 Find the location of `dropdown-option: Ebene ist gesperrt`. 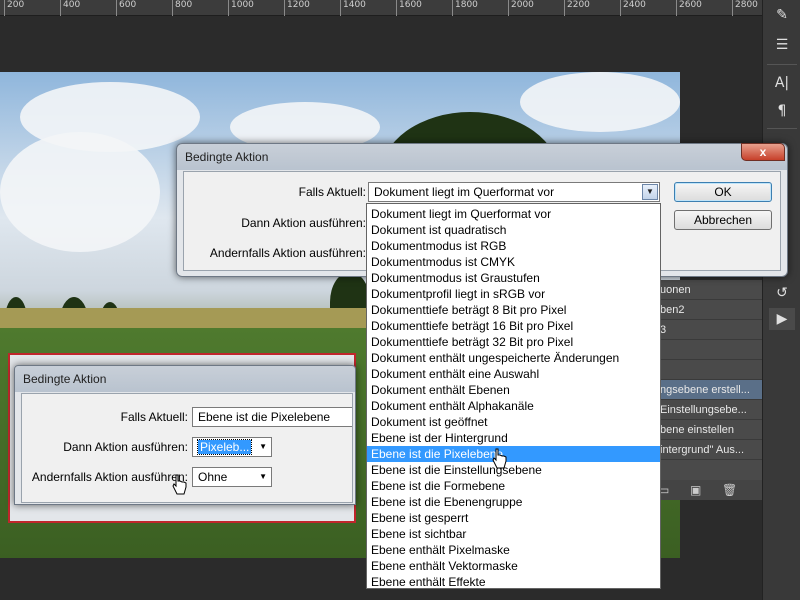

dropdown-option: Ebene ist gesperrt is located at coordinates (513, 518).